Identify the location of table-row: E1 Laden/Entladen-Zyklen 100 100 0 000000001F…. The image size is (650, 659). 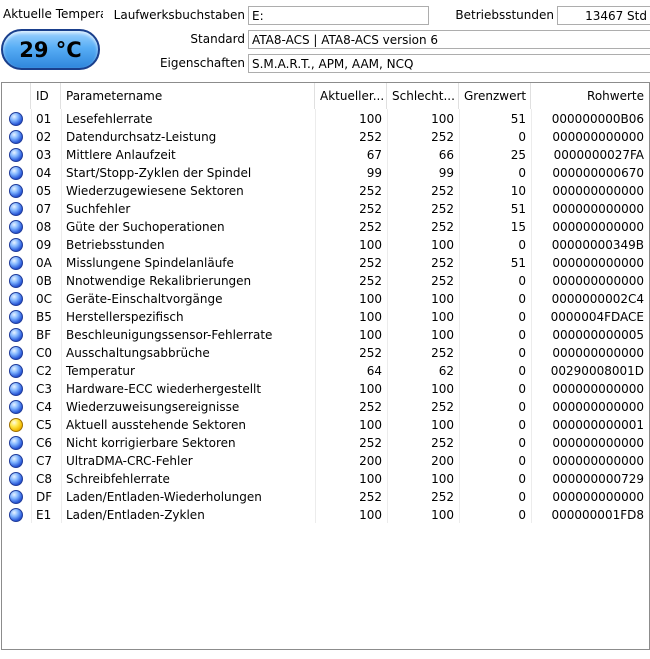
(325, 515).